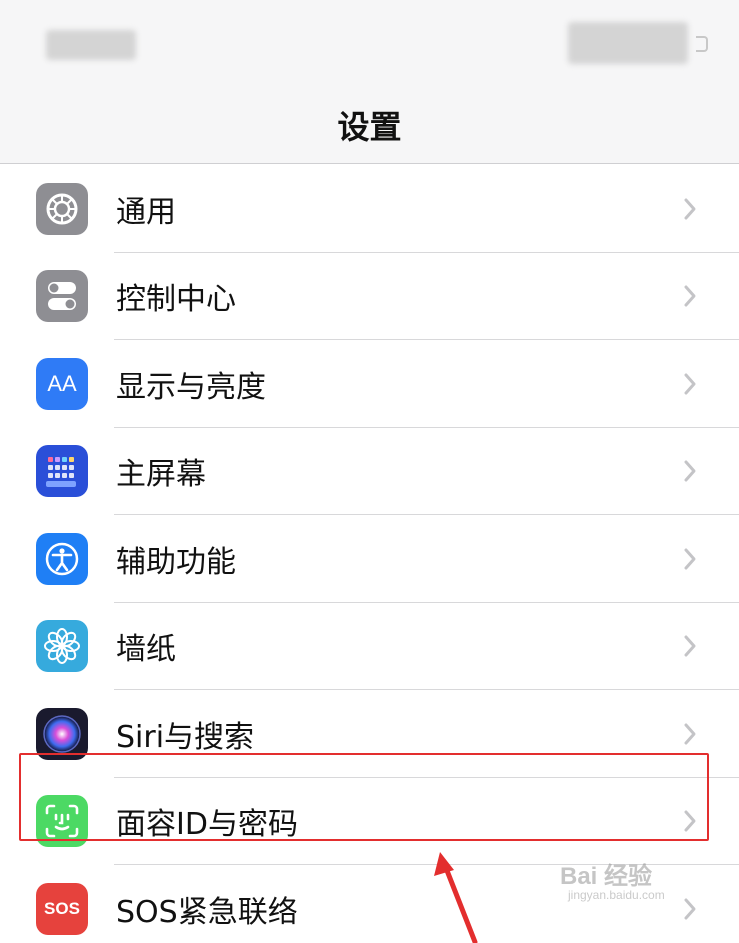  I want to click on navigation-bar: 设置, so click(369, 122).